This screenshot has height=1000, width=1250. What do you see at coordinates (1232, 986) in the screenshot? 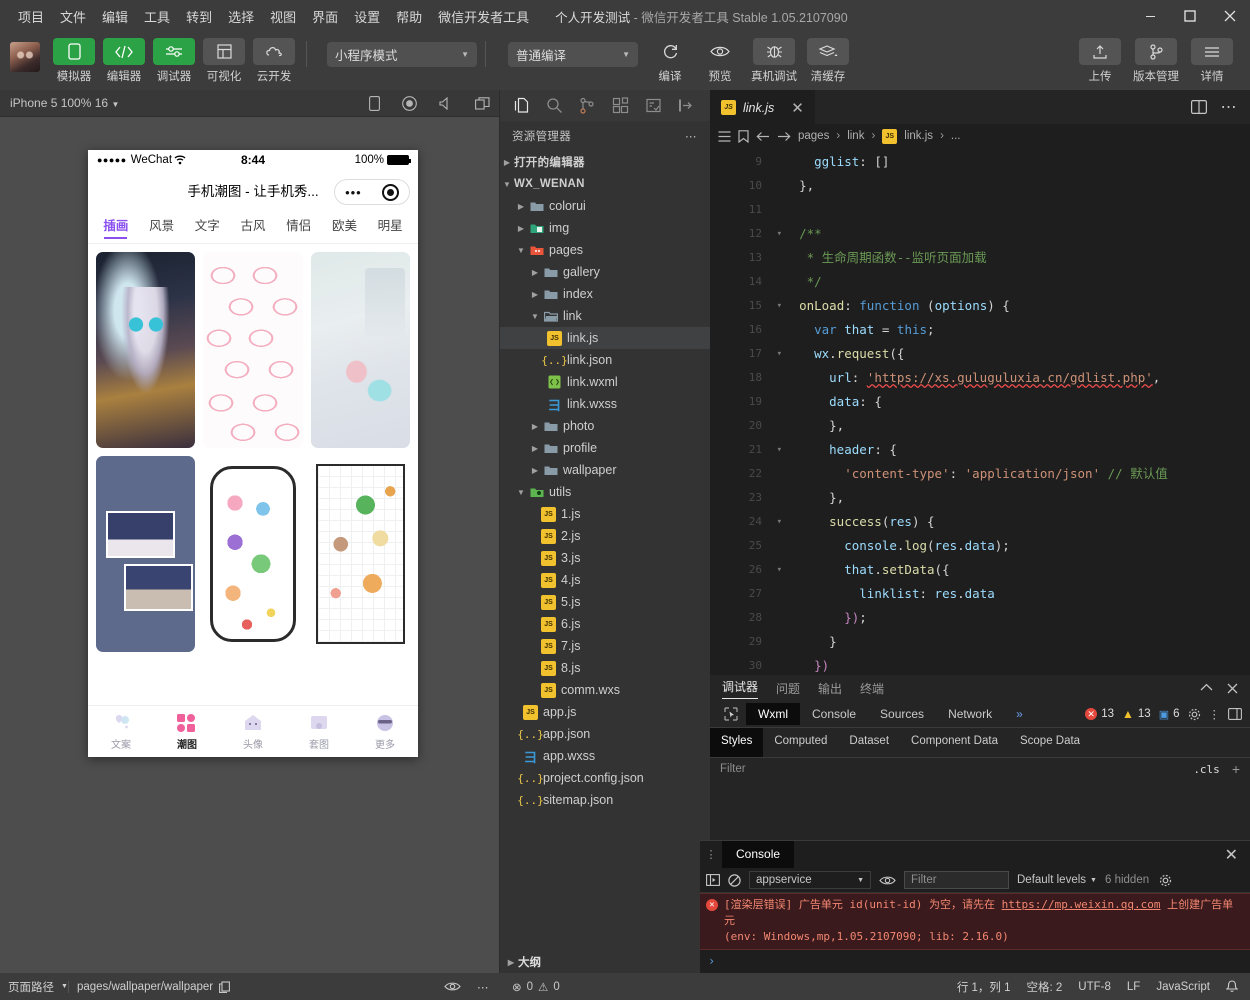
I see `bell-icon` at bounding box center [1232, 986].